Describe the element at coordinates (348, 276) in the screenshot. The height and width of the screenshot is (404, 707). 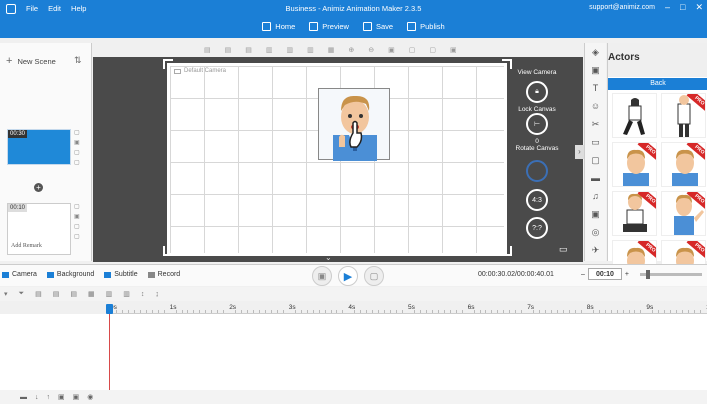
I see `play-button: ▶` at that location.